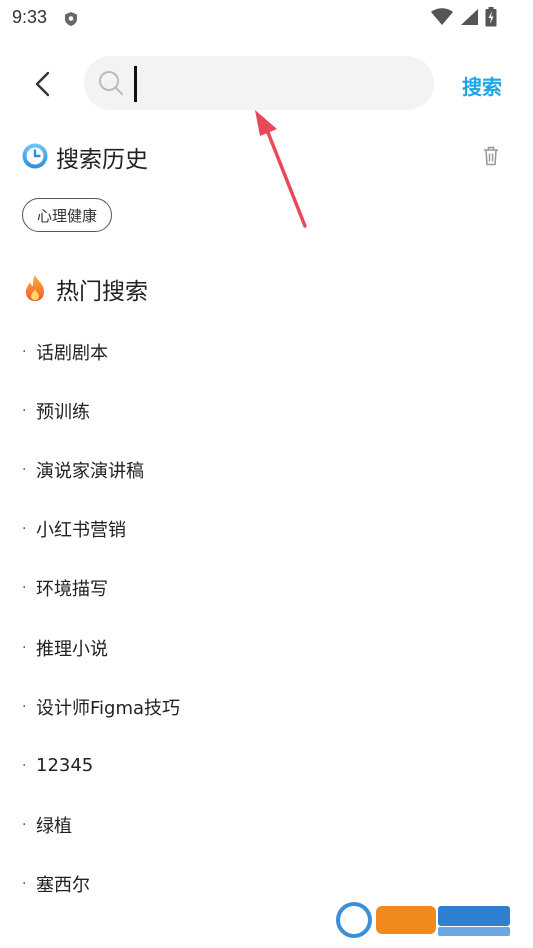 The image size is (533, 948). I want to click on signal-icon, so click(469, 17).